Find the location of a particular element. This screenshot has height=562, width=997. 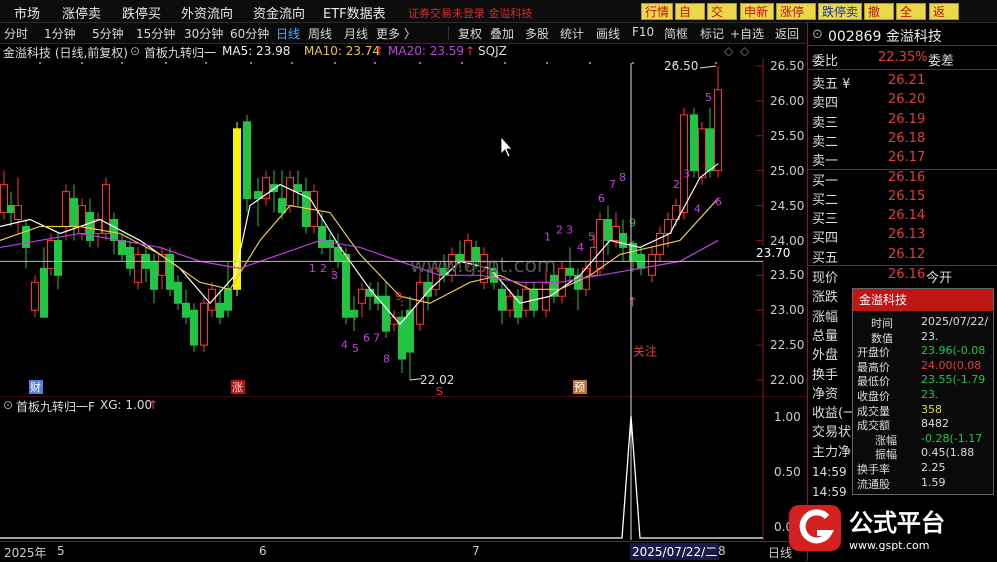

nine-turn-count: 9 is located at coordinates (398, 296).